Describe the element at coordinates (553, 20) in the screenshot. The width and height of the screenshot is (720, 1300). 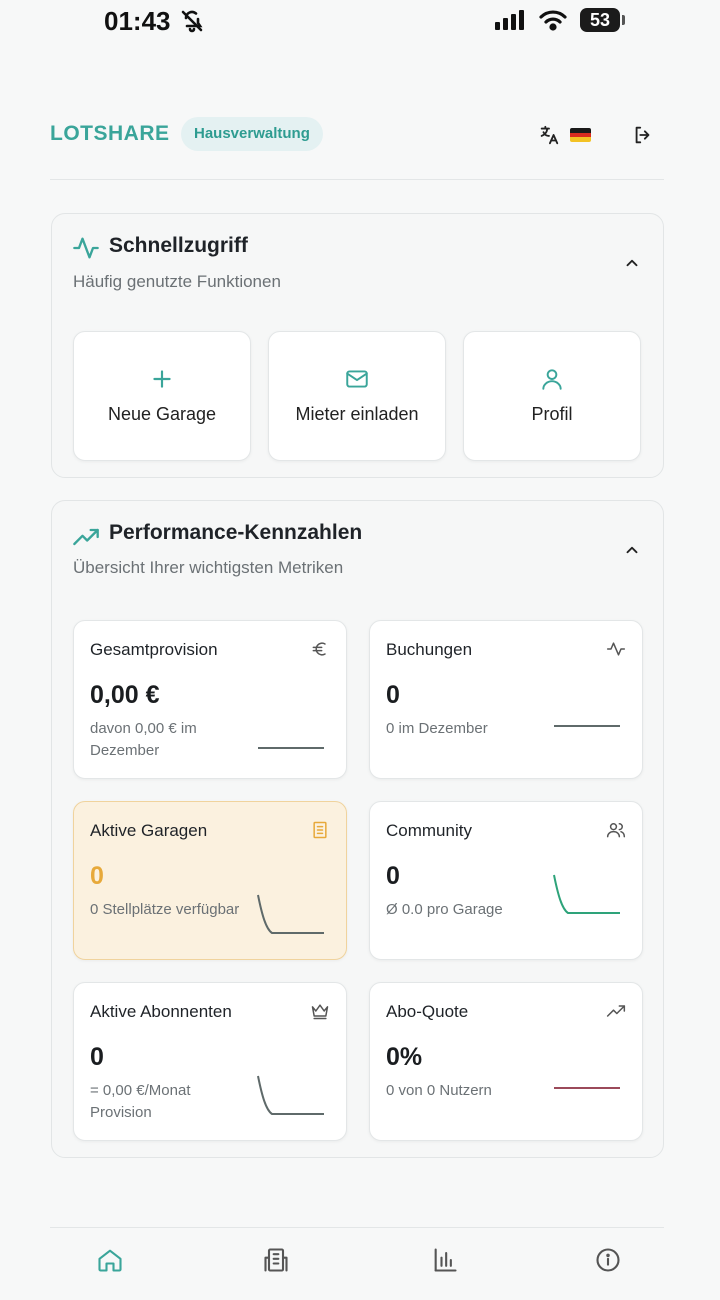
I see `wifi-icon` at that location.